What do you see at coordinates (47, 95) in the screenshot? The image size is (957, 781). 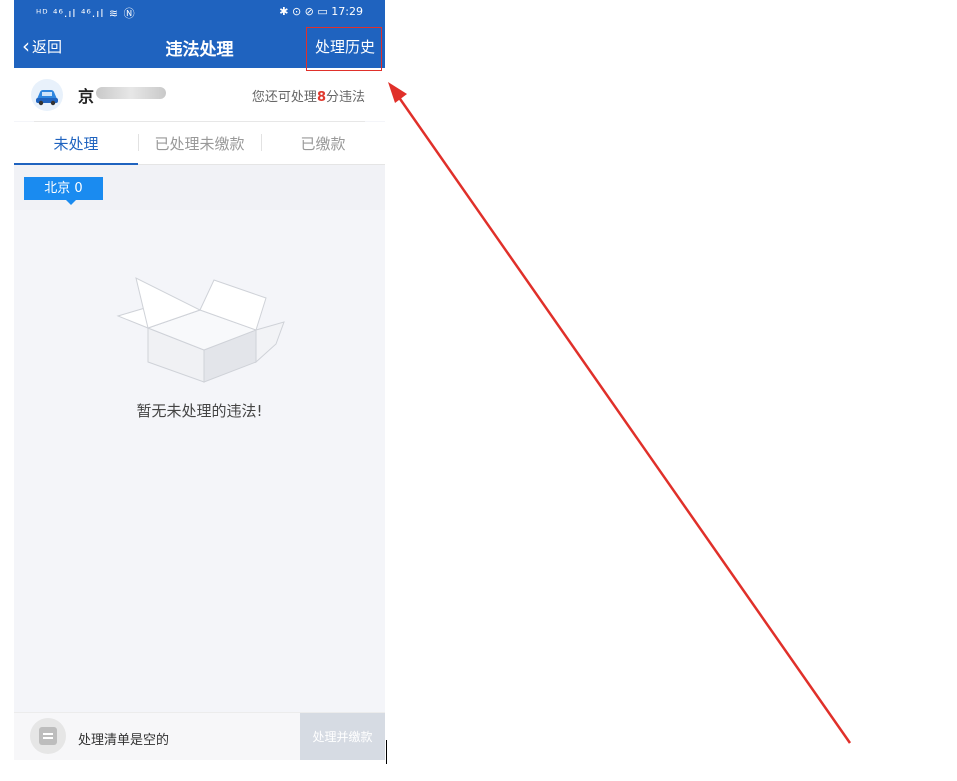 I see `car-icon` at bounding box center [47, 95].